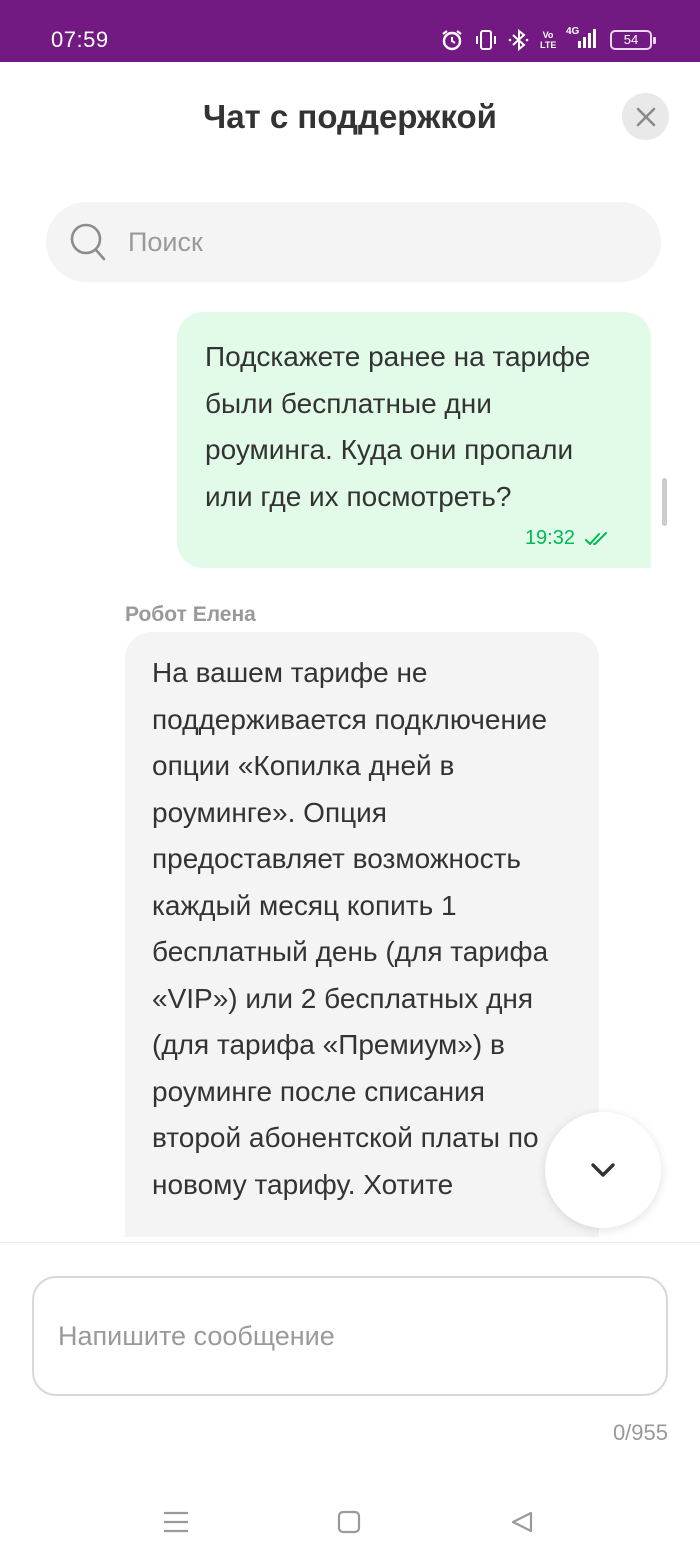 This screenshot has height=1563, width=700. Describe the element at coordinates (583, 40) in the screenshot. I see `signal-4g-icon: 4G` at that location.